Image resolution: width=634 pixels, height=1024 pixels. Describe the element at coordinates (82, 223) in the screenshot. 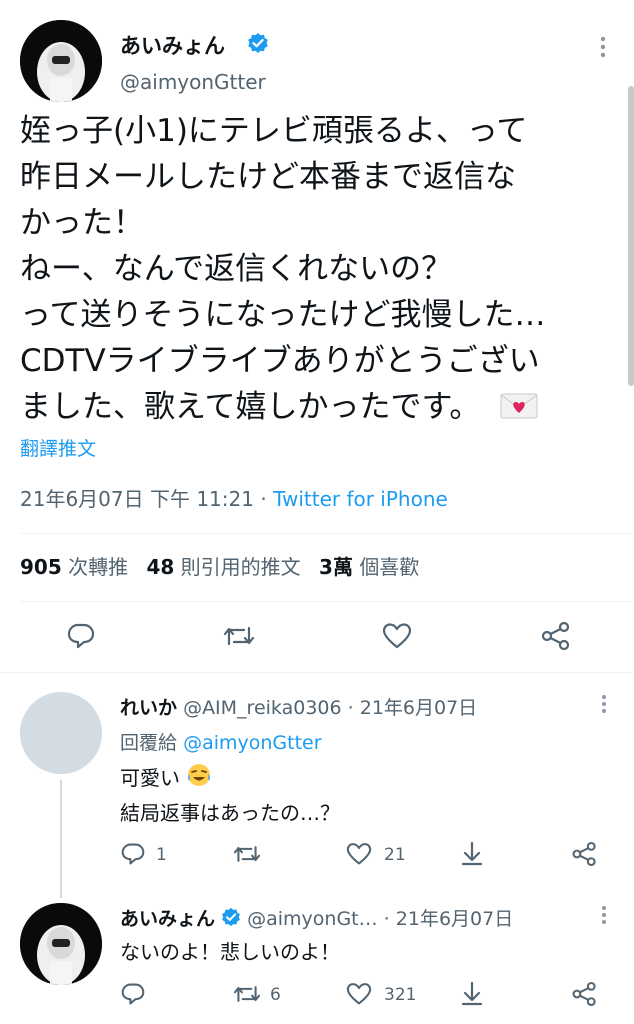

I see `tweet-text-line: かった！` at that location.